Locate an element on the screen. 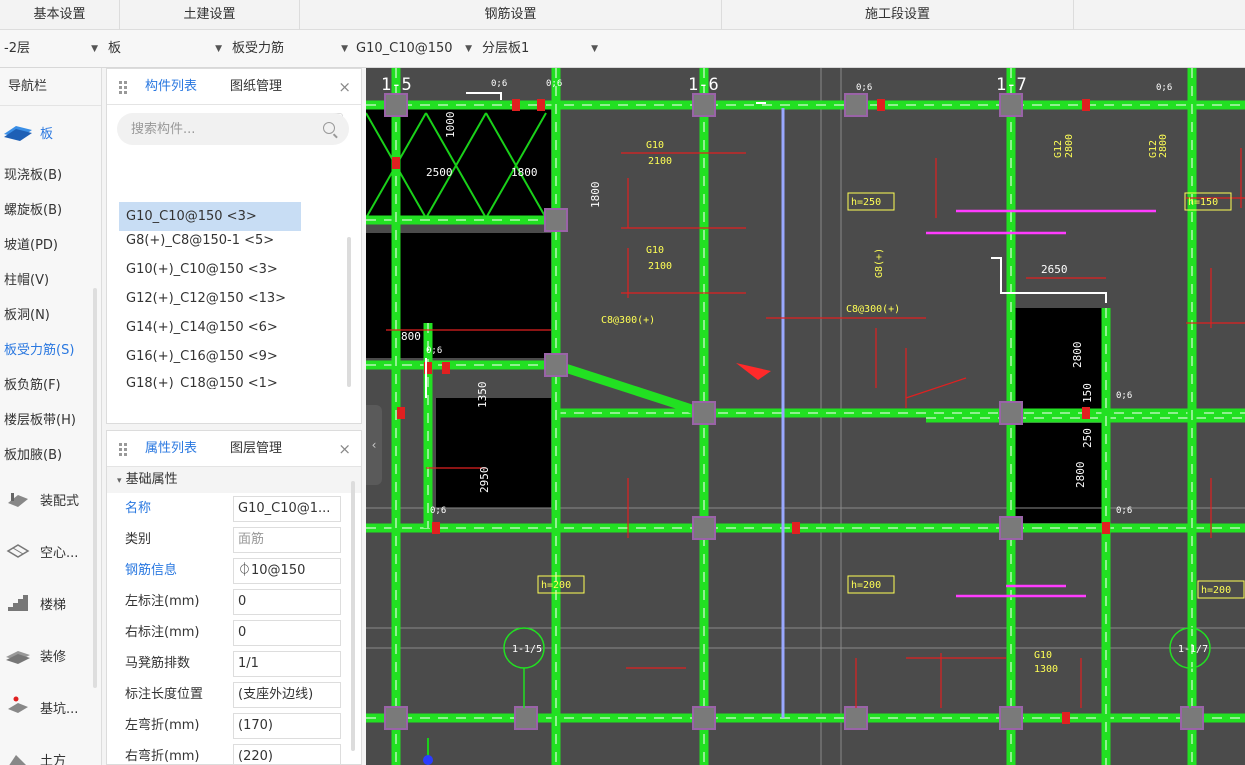  nav-group-prefab: 装配式 is located at coordinates (50, 499).